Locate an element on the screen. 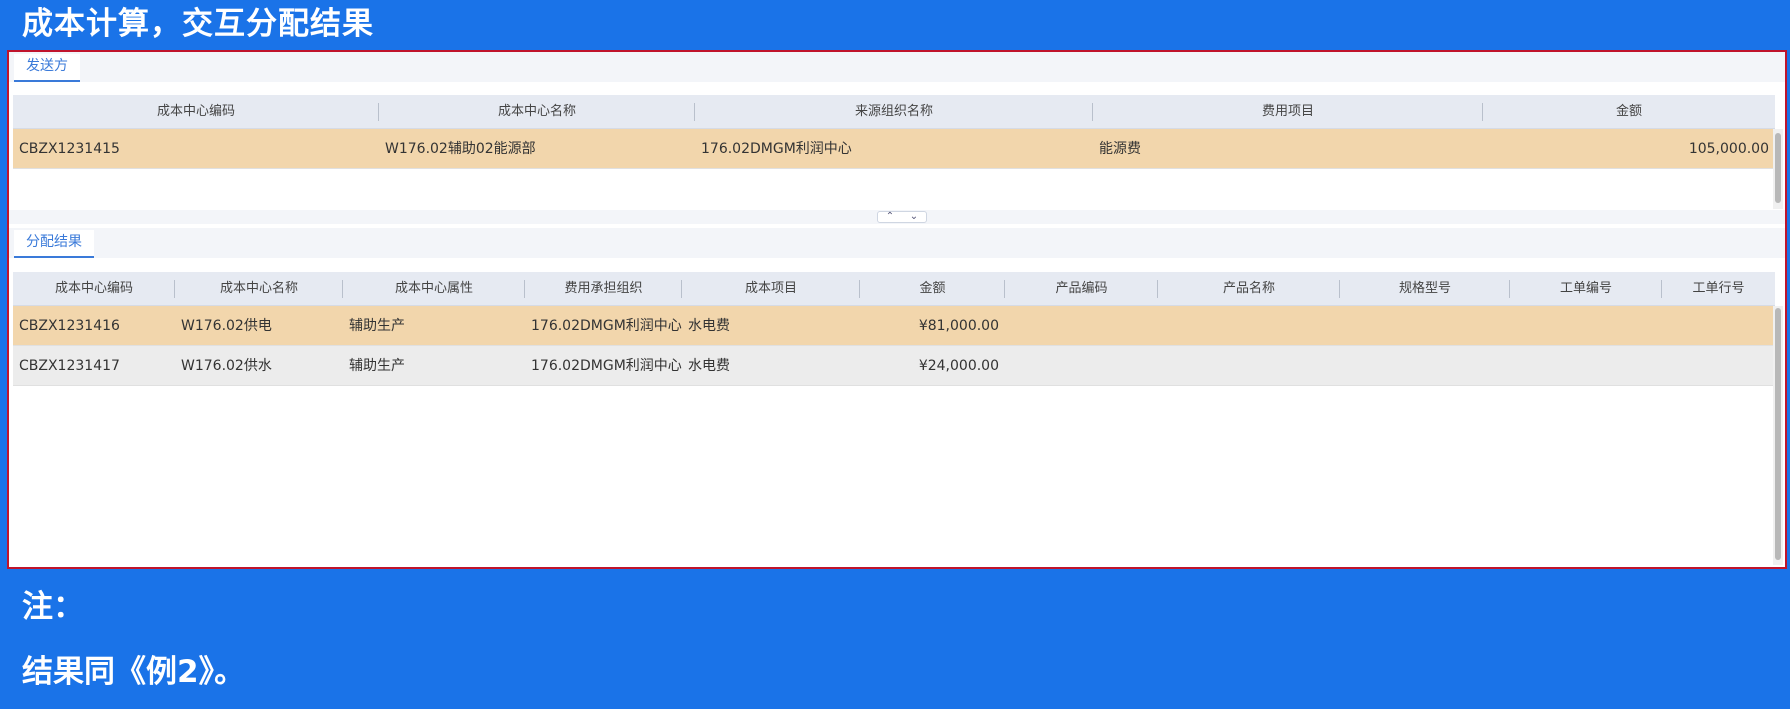 This screenshot has width=1790, height=709. result-col-cost-item: 成本项目 is located at coordinates (771, 288).